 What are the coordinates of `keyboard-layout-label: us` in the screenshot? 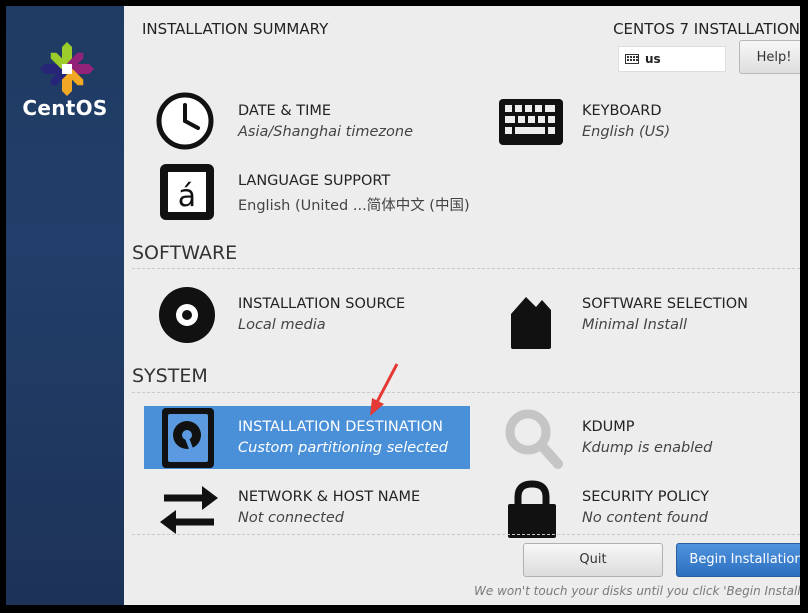 It's located at (653, 59).